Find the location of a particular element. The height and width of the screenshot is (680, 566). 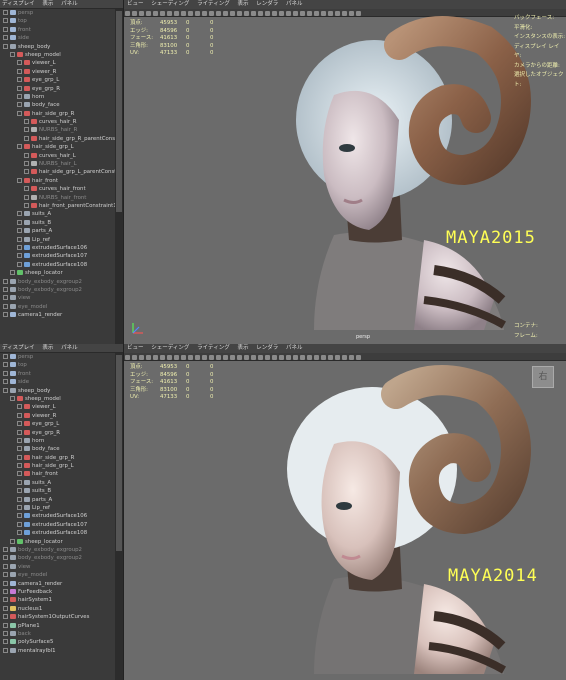

outliner-item: hair_side_grp_L_parentConst is located at coordinates (57, 172).